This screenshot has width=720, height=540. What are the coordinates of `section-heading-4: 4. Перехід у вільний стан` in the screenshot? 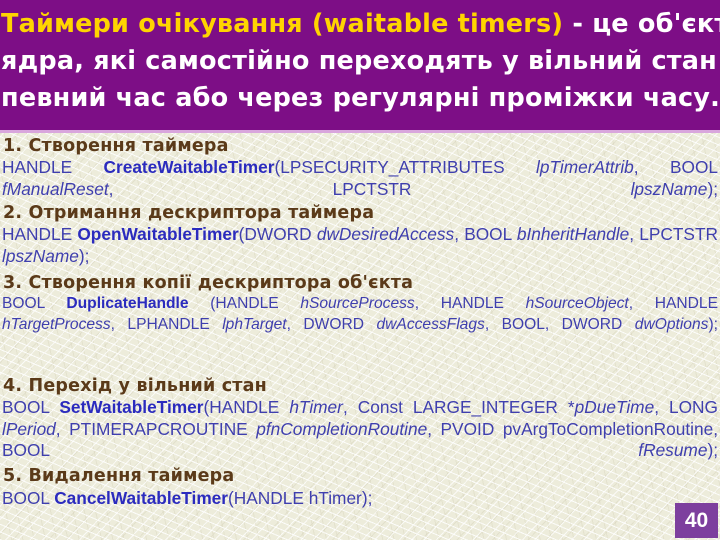 It's located at (135, 386).